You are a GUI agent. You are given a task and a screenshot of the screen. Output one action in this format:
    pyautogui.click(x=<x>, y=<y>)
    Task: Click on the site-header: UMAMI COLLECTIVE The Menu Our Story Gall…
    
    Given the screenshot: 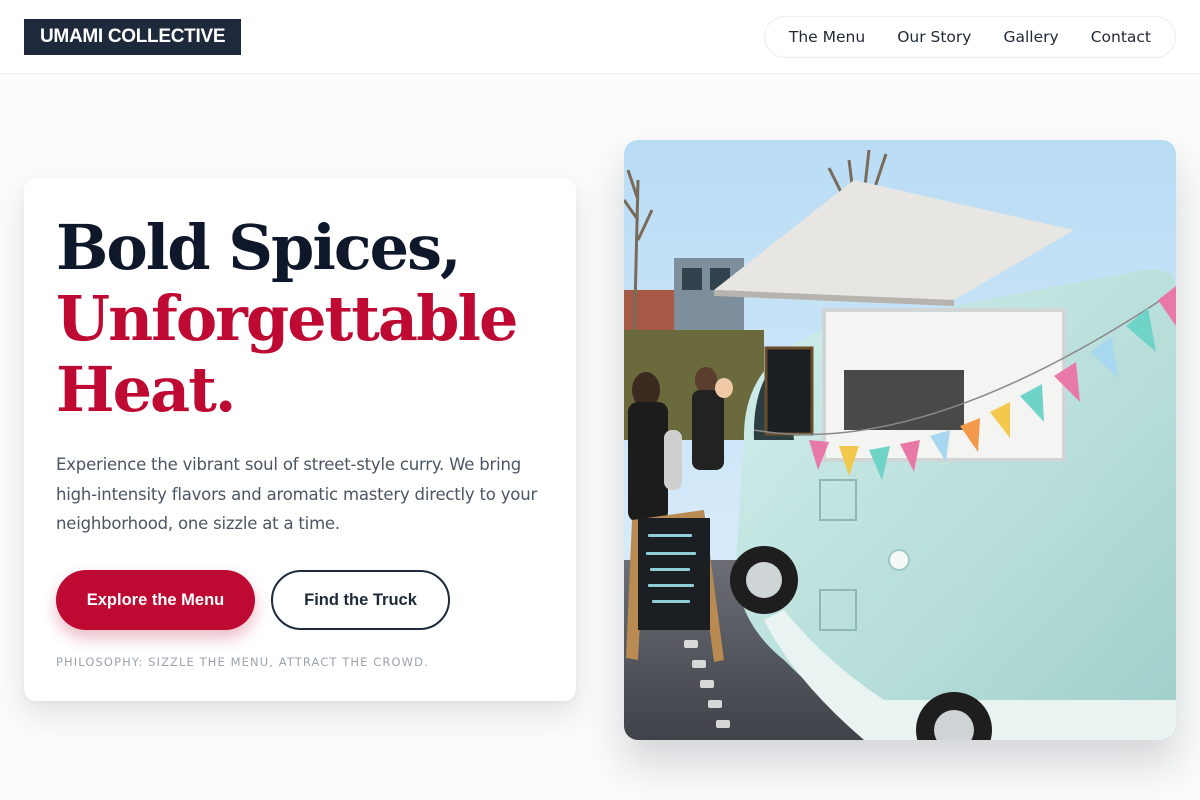 What is the action you would take?
    pyautogui.click(x=600, y=37)
    